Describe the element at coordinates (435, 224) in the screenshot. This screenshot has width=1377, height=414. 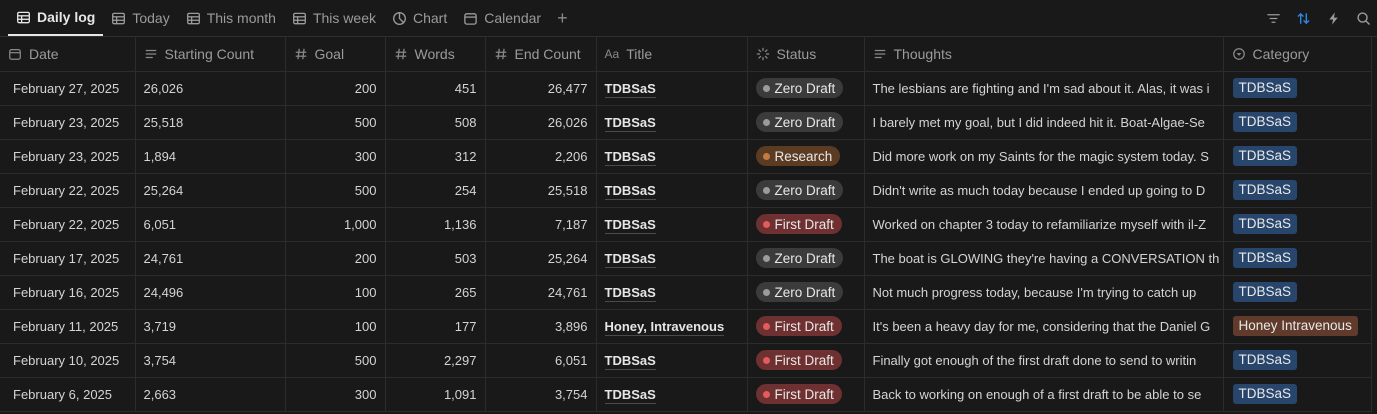
I see `words-cell: 1,136` at that location.